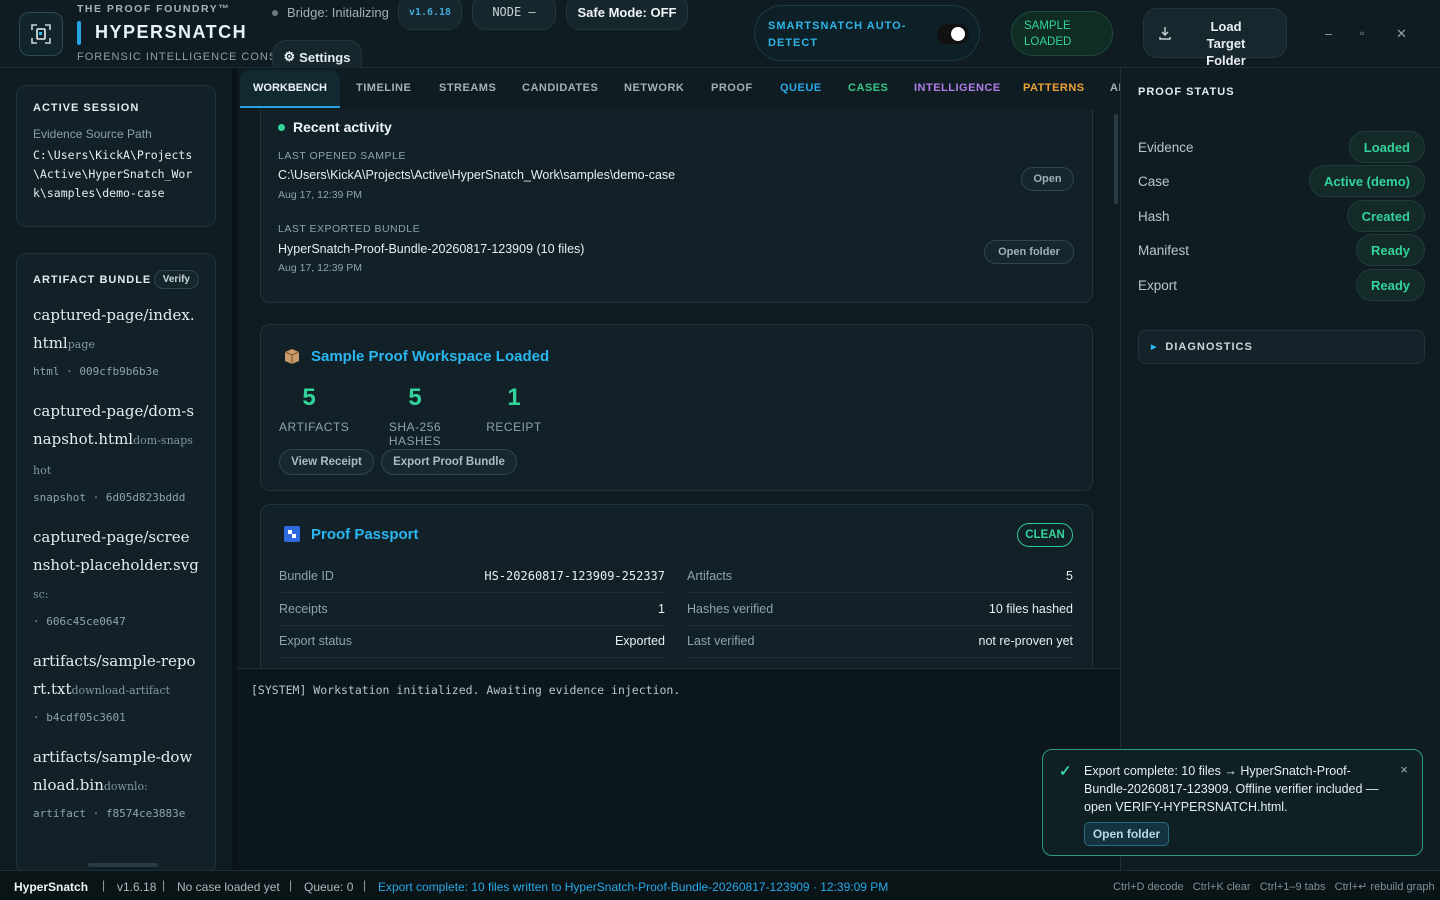 The image size is (1440, 900). I want to click on status-evidence-label: Evidence, so click(1166, 147).